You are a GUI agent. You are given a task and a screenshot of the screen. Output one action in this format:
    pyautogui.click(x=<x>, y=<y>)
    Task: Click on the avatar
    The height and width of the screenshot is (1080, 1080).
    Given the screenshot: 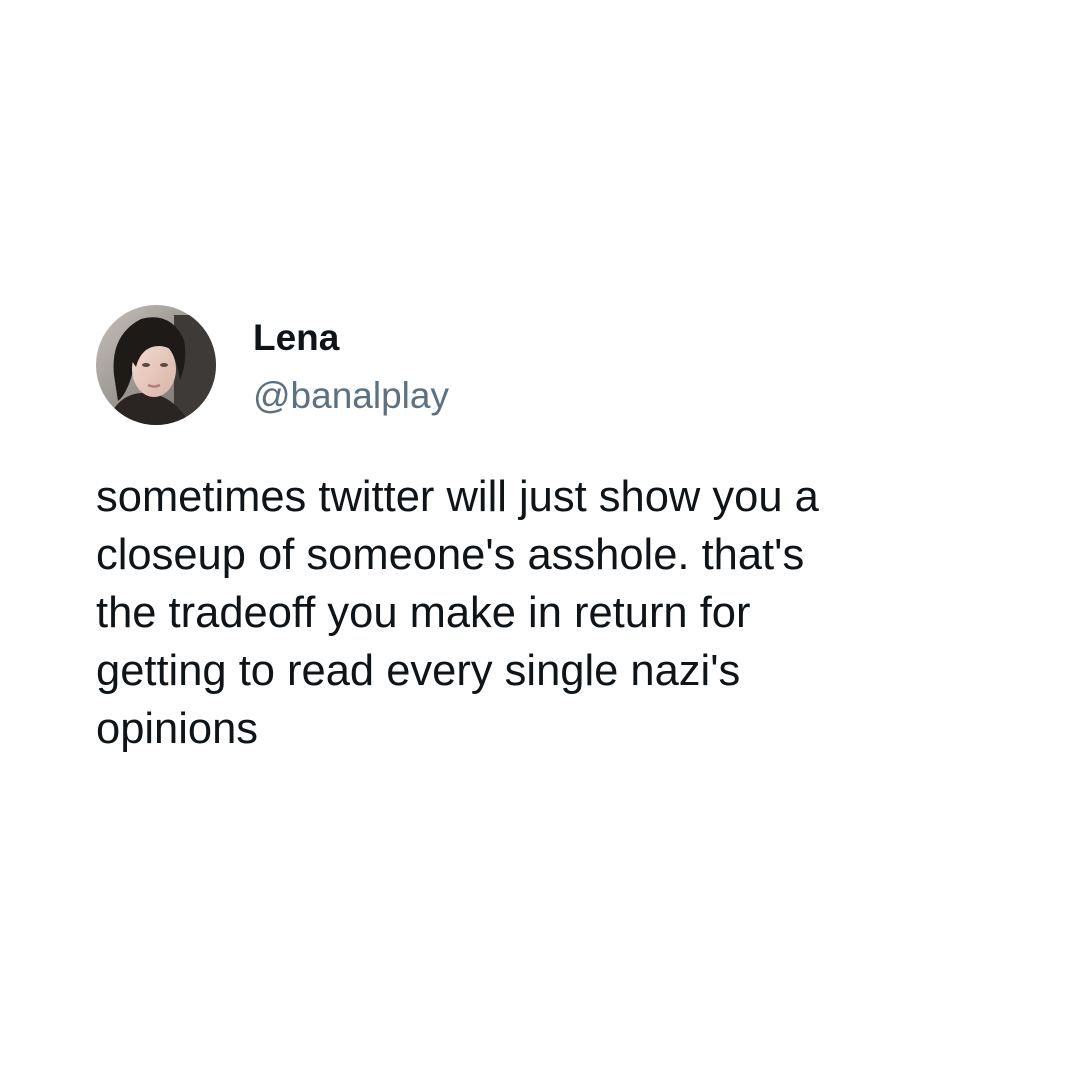 What is the action you would take?
    pyautogui.click(x=156, y=365)
    